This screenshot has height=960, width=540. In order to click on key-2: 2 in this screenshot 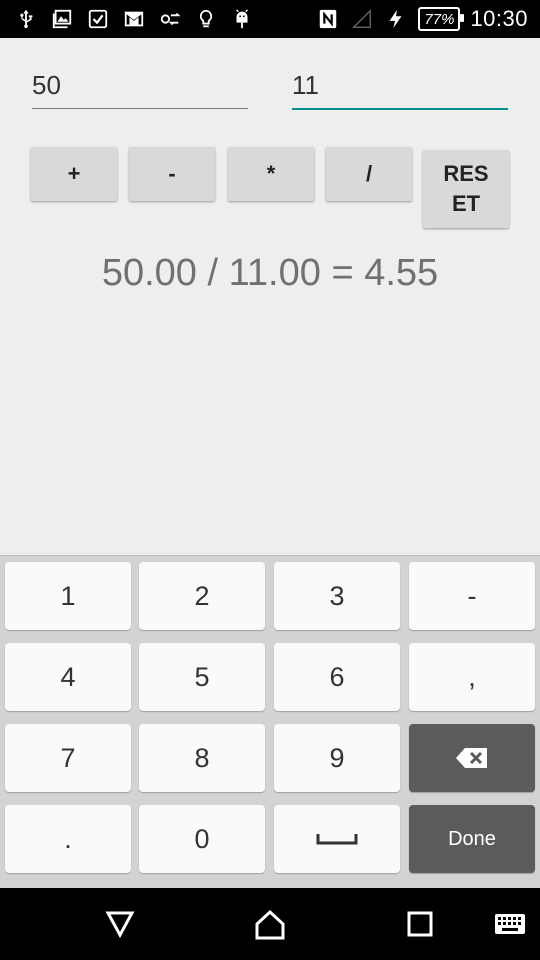, I will do `click(202, 596)`.